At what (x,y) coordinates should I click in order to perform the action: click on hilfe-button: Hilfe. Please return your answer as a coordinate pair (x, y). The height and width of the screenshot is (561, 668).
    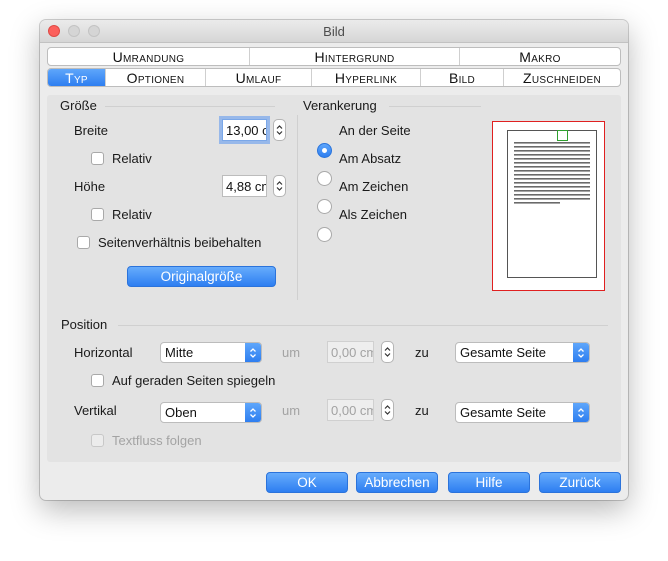
    Looking at the image, I should click on (489, 482).